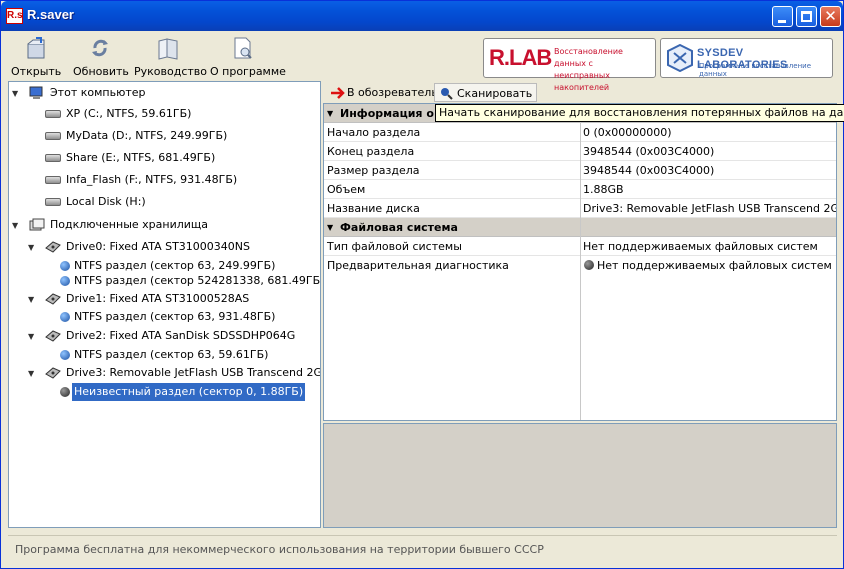  Describe the element at coordinates (100, 48) in the screenshot. I see `refresh-icon` at that location.